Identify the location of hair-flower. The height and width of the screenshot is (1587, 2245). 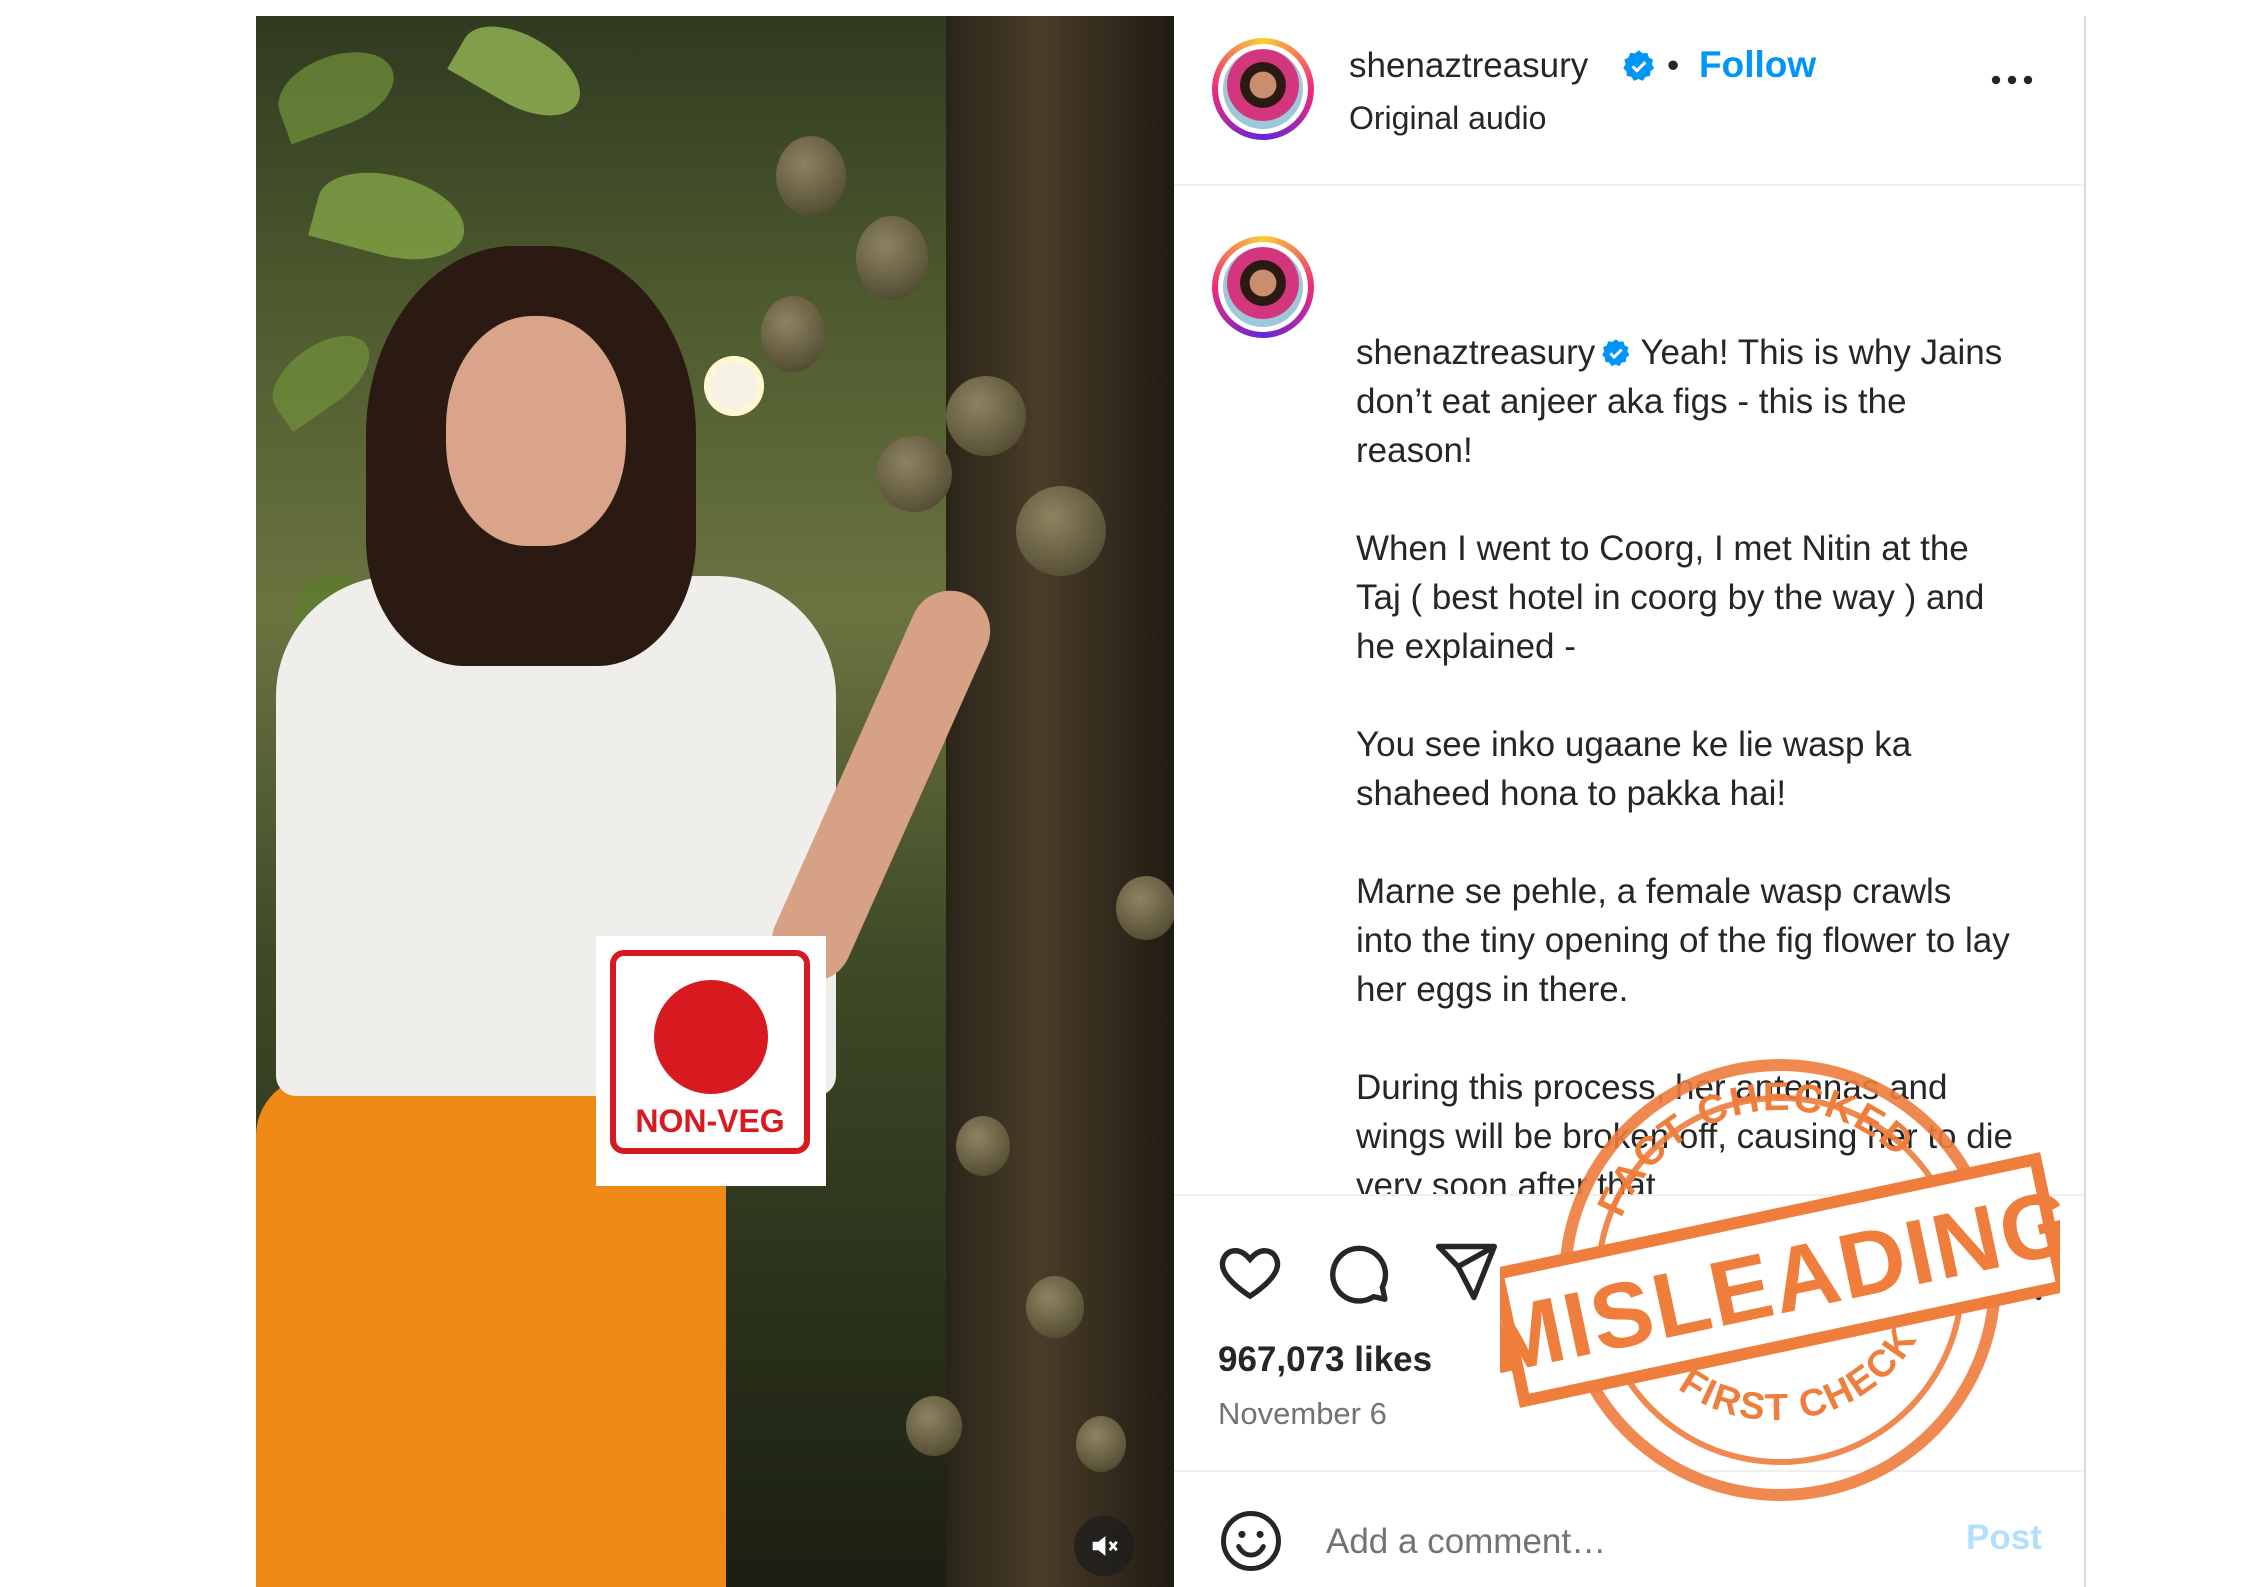
(734, 386).